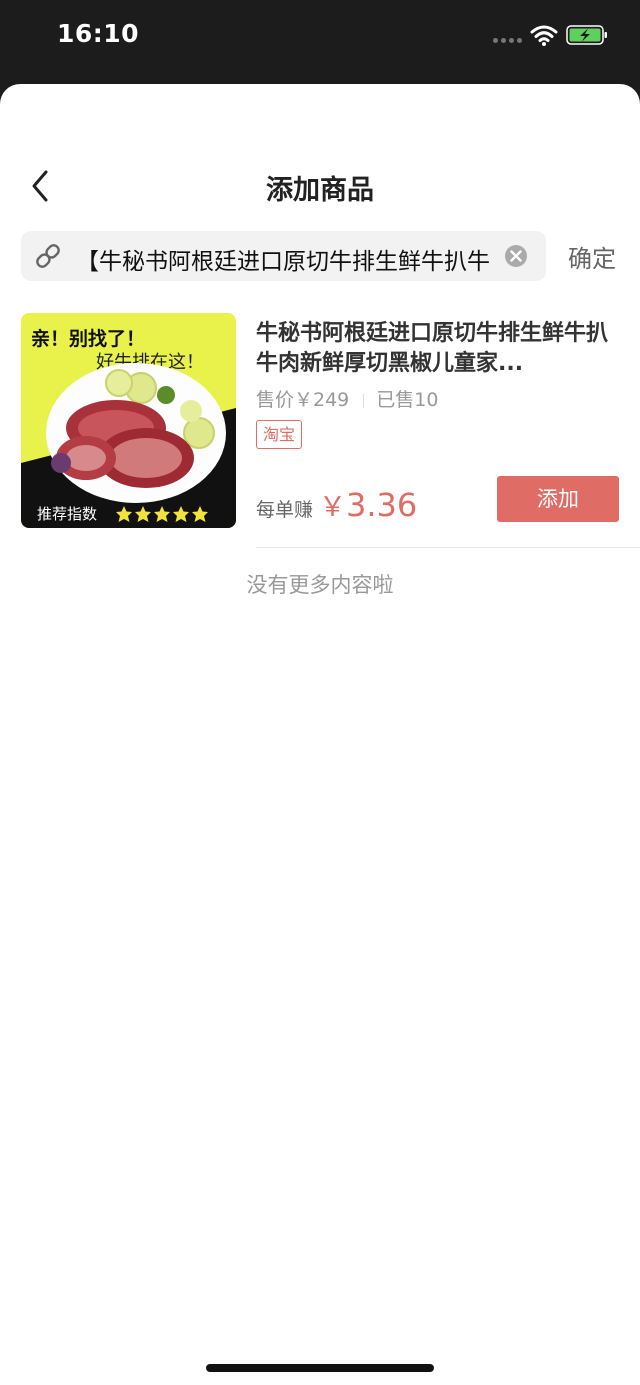 The image size is (640, 1385). What do you see at coordinates (382, 505) in the screenshot?
I see `earn-value: 3.36` at bounding box center [382, 505].